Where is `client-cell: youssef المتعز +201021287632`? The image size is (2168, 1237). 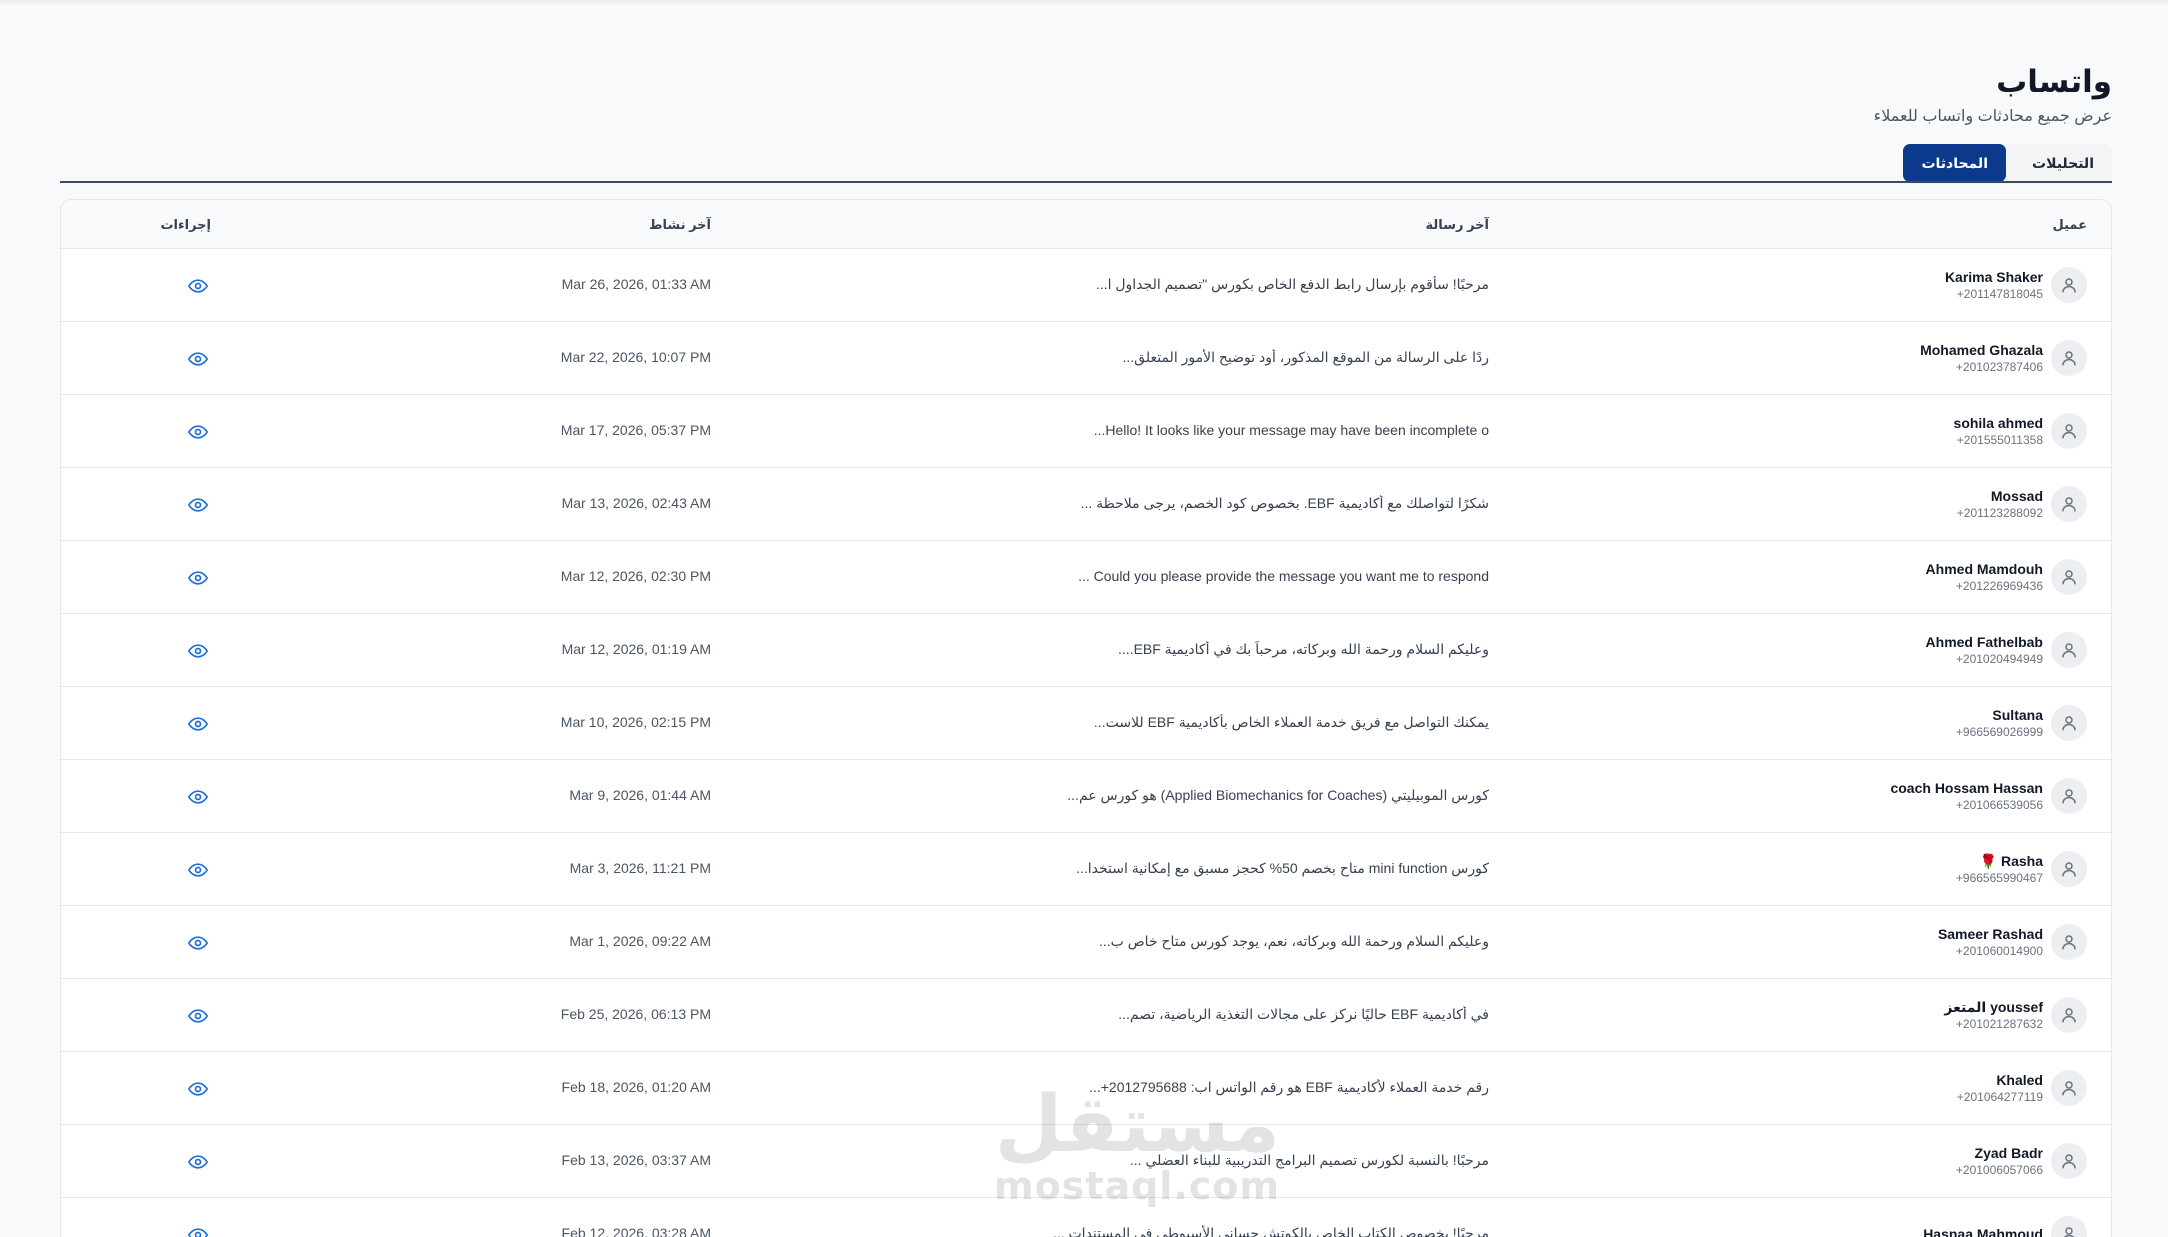
client-cell: youssef المتعز +201021287632 is located at coordinates (2015, 1015).